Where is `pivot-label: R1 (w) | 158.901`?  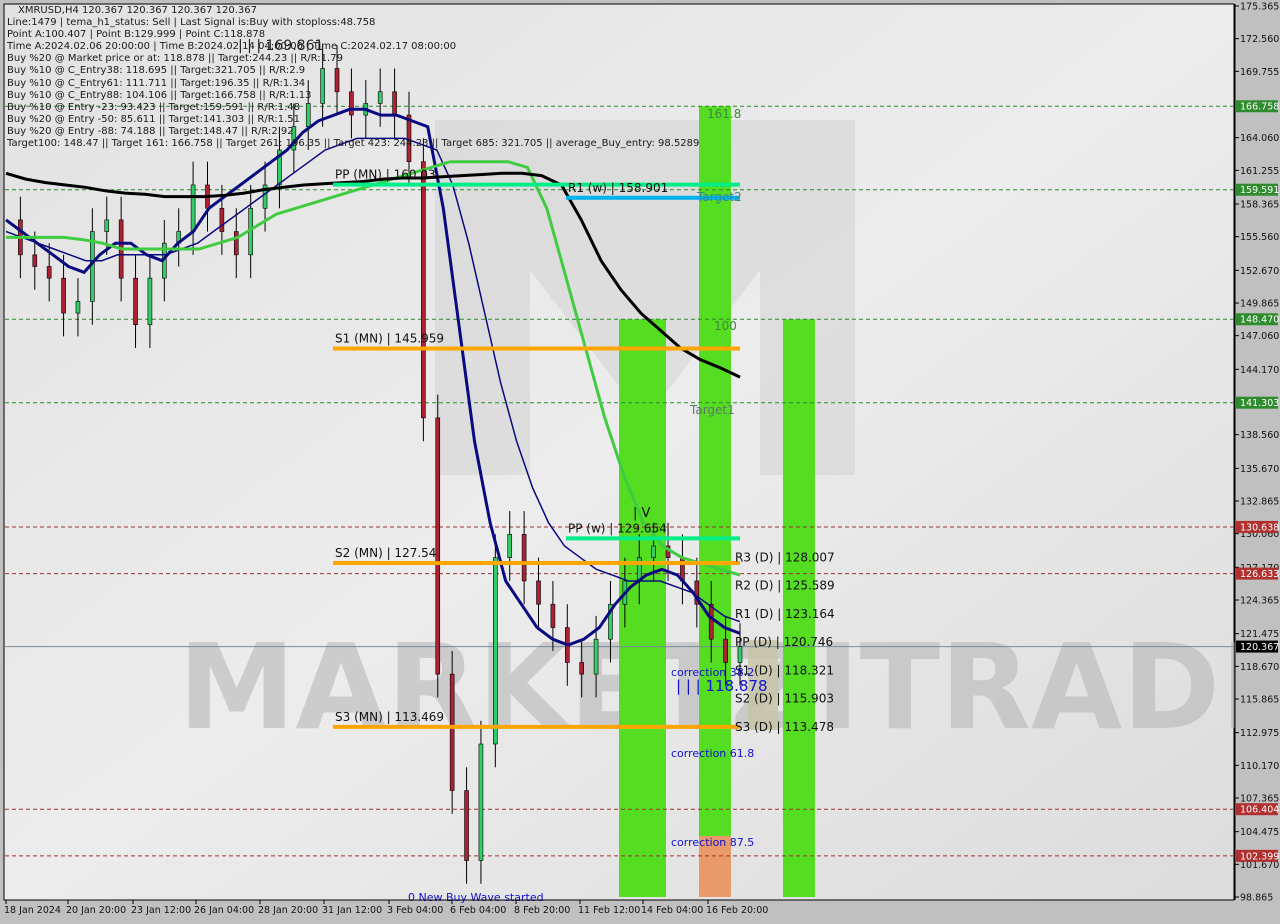
pivot-label: R1 (w) | 158.901 is located at coordinates (618, 188).